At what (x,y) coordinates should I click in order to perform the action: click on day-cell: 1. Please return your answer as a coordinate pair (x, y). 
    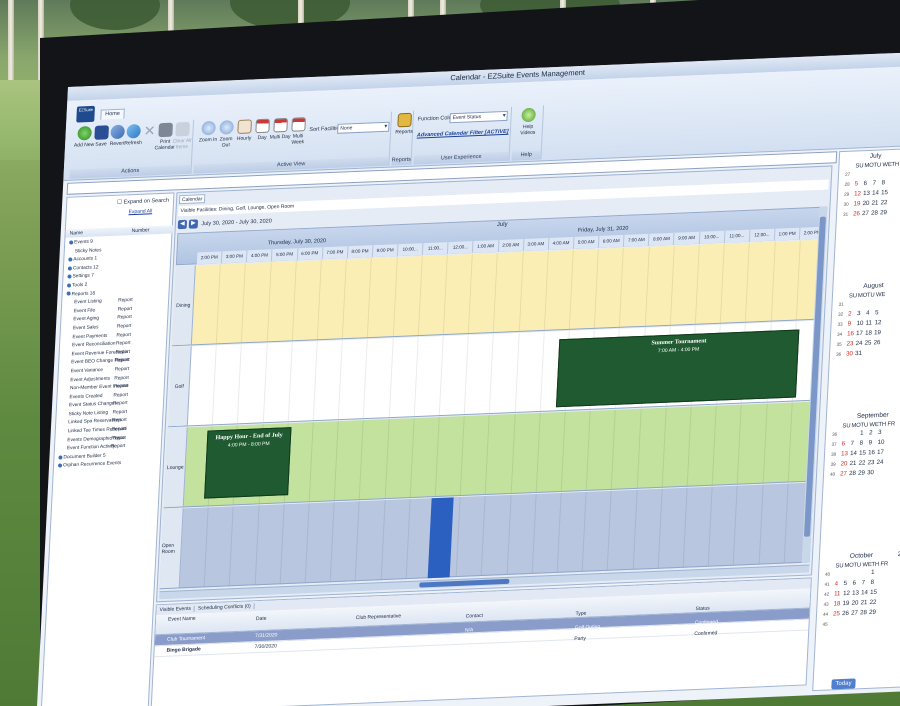
    Looking at the image, I should click on (876, 573).